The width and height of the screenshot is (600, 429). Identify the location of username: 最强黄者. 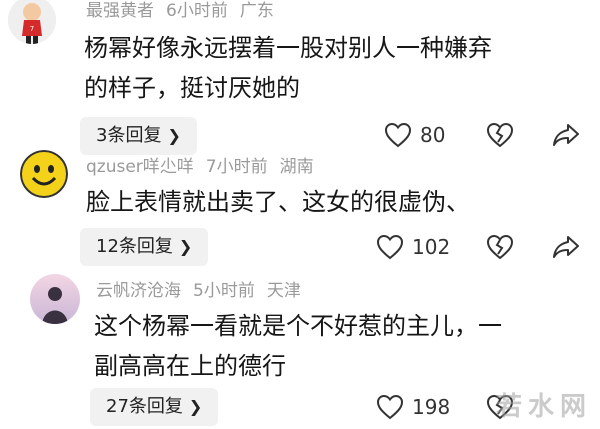
(120, 11).